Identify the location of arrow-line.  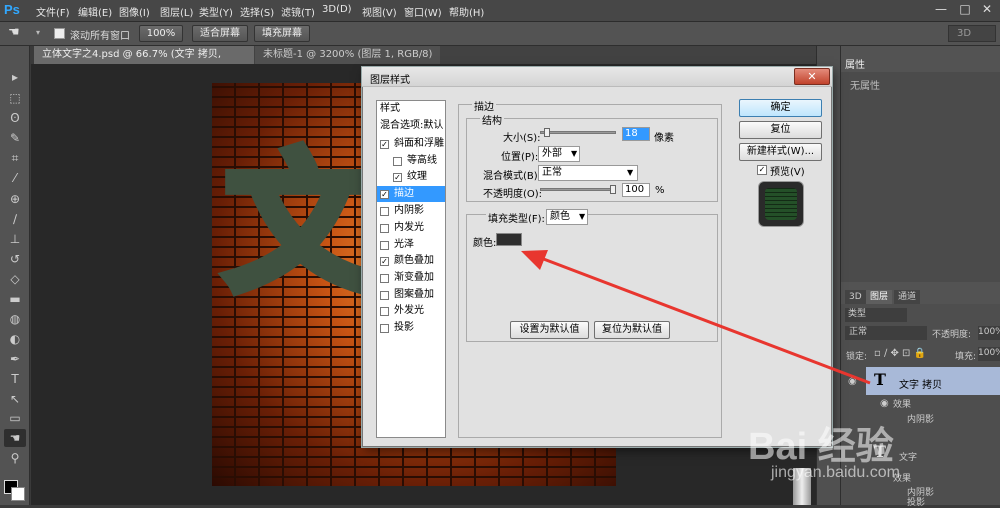
(701, 319).